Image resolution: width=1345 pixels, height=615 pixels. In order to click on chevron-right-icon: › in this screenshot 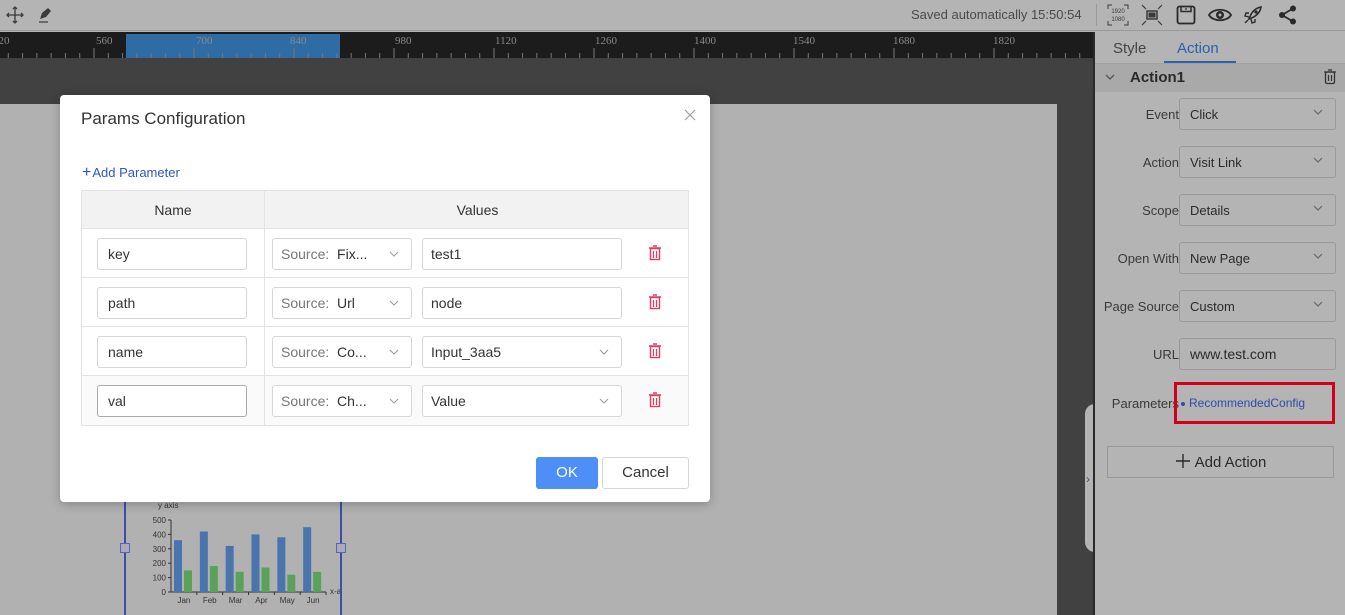, I will do `click(1088, 479)`.